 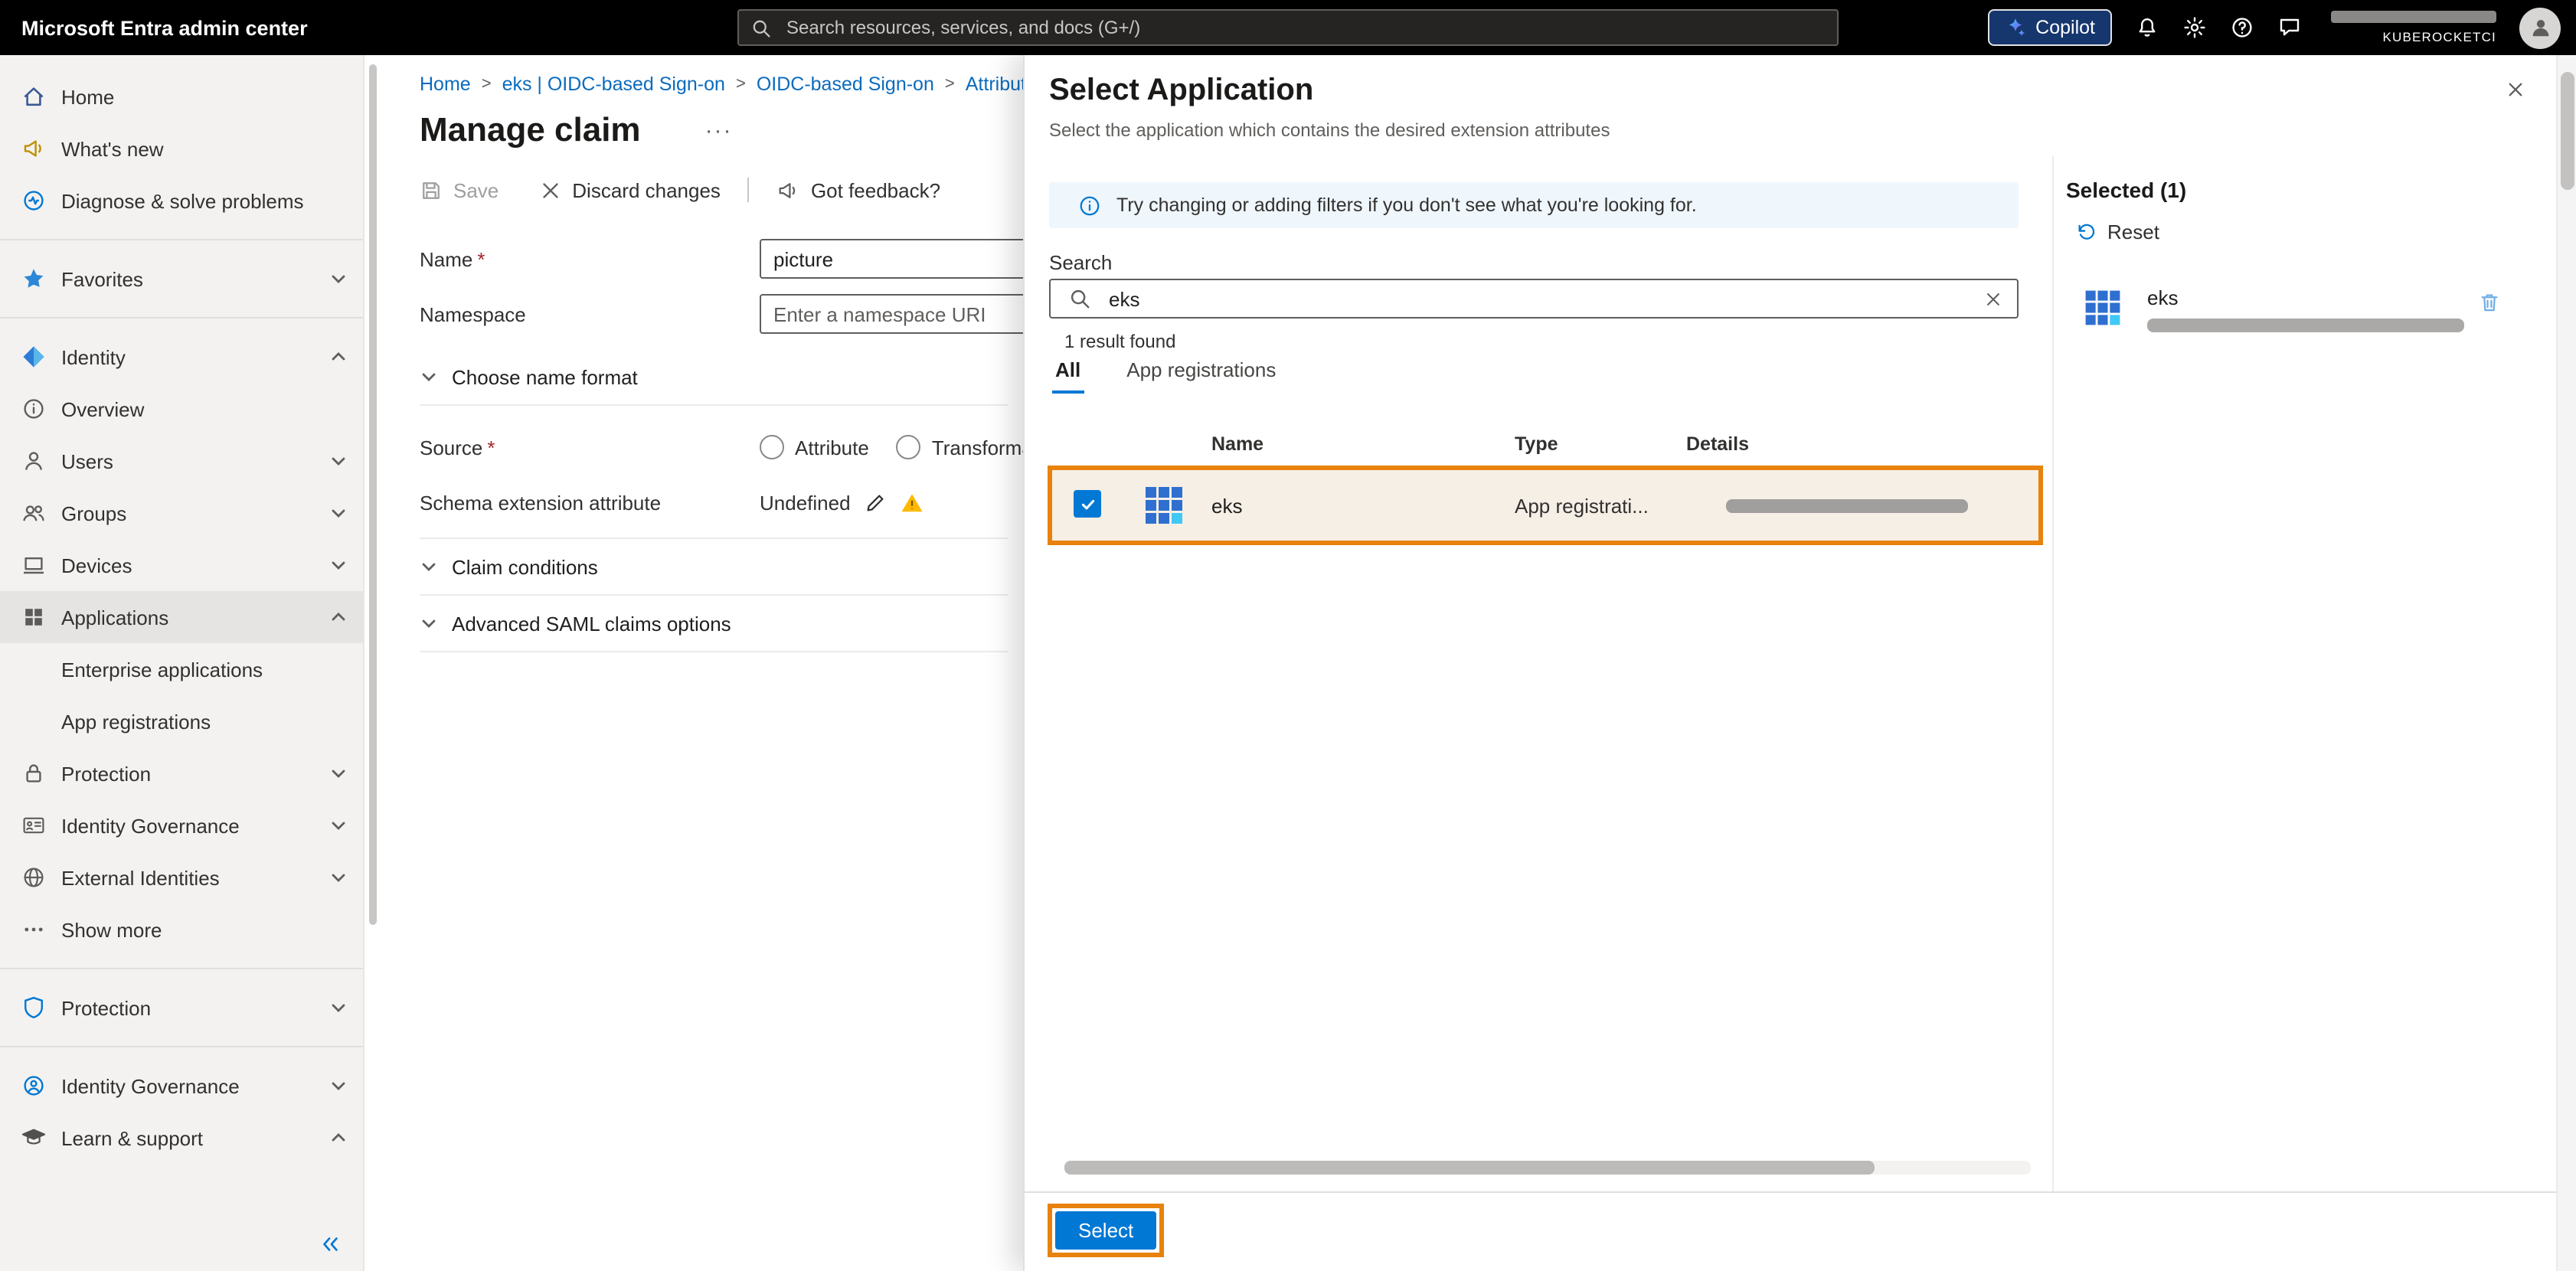 What do you see at coordinates (103, 409) in the screenshot?
I see `sidebar-item-label: Overview` at bounding box center [103, 409].